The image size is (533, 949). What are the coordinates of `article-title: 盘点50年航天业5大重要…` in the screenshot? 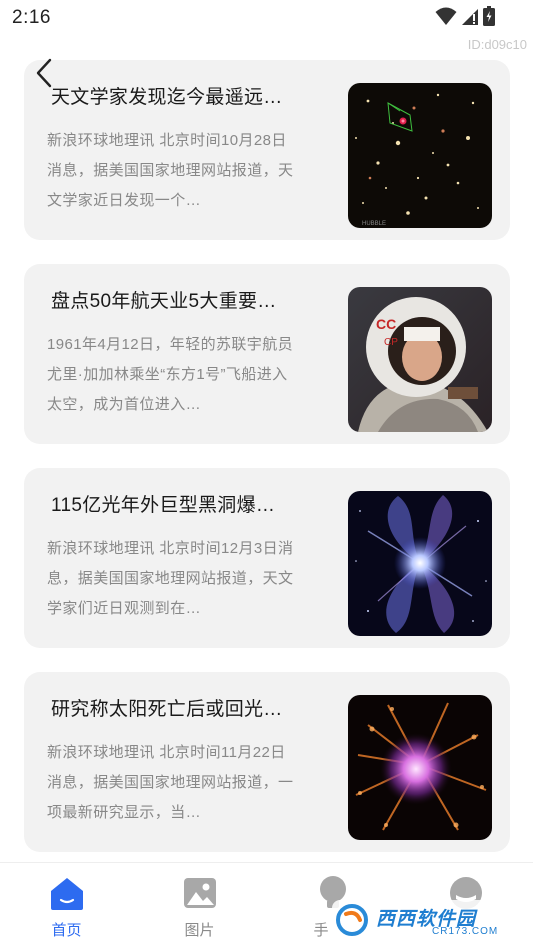 It's located at (164, 301).